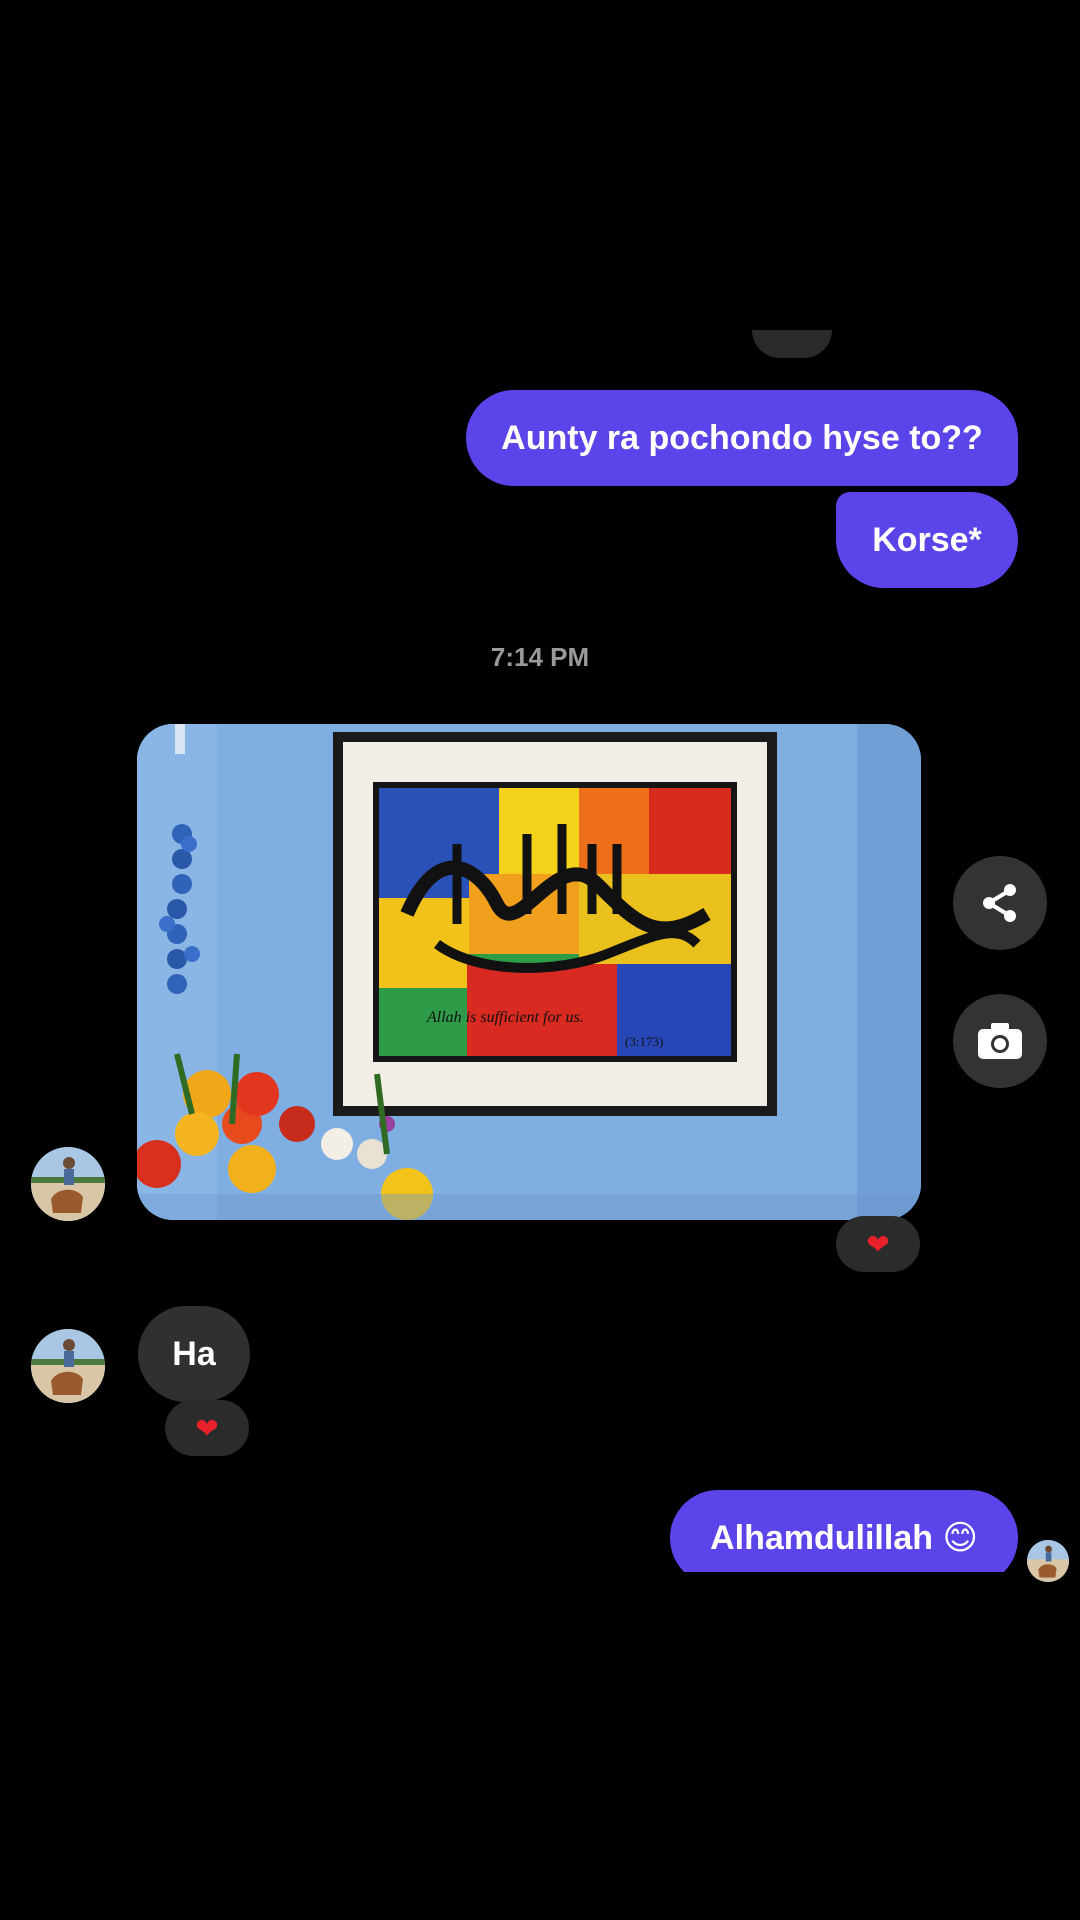  What do you see at coordinates (844, 1538) in the screenshot?
I see `message-text: Alhamdulillah 😊` at bounding box center [844, 1538].